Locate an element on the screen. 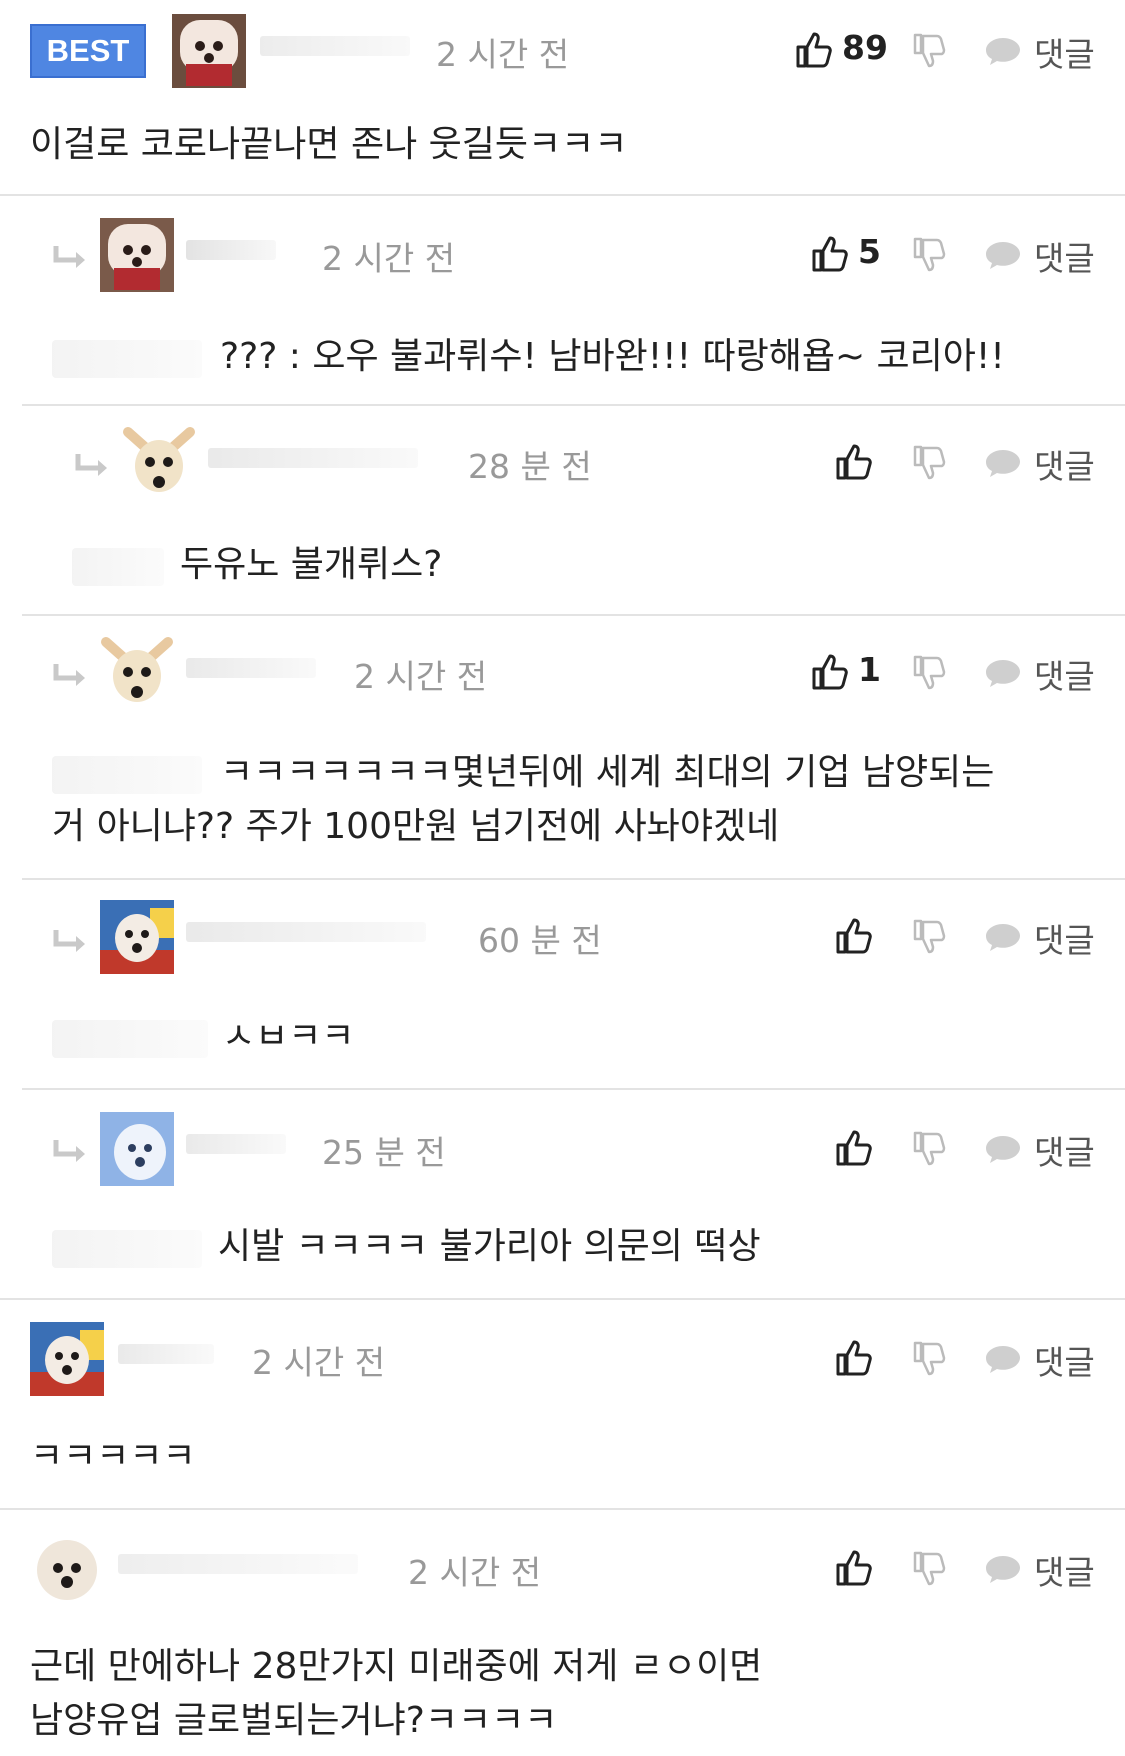 This screenshot has height=1756, width=1125. best-badge: BEST is located at coordinates (88, 51).